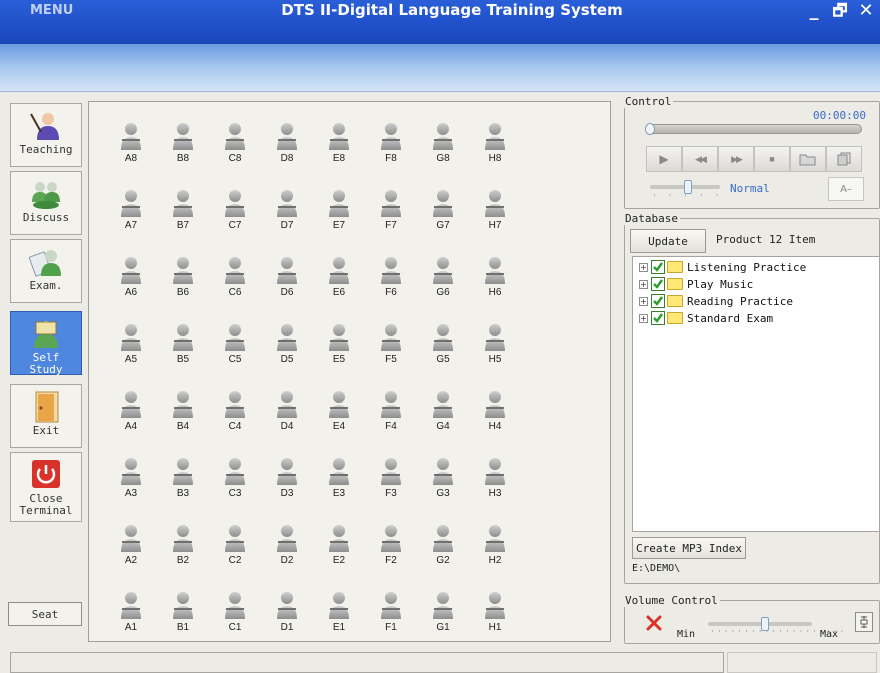 Image resolution: width=880 pixels, height=673 pixels. Describe the element at coordinates (700, 159) in the screenshot. I see `rewind-icon: ◀◀` at that location.